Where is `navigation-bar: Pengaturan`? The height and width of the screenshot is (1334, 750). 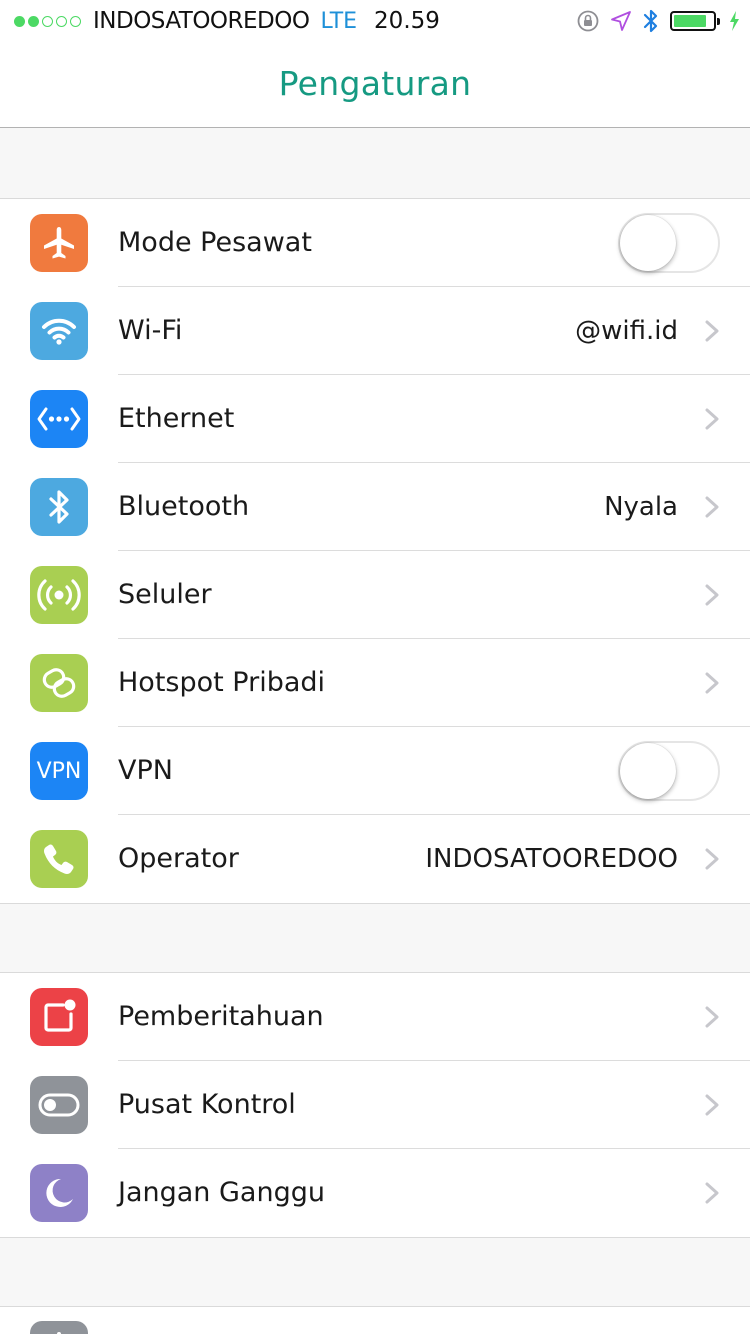
navigation-bar: Pengaturan is located at coordinates (375, 84).